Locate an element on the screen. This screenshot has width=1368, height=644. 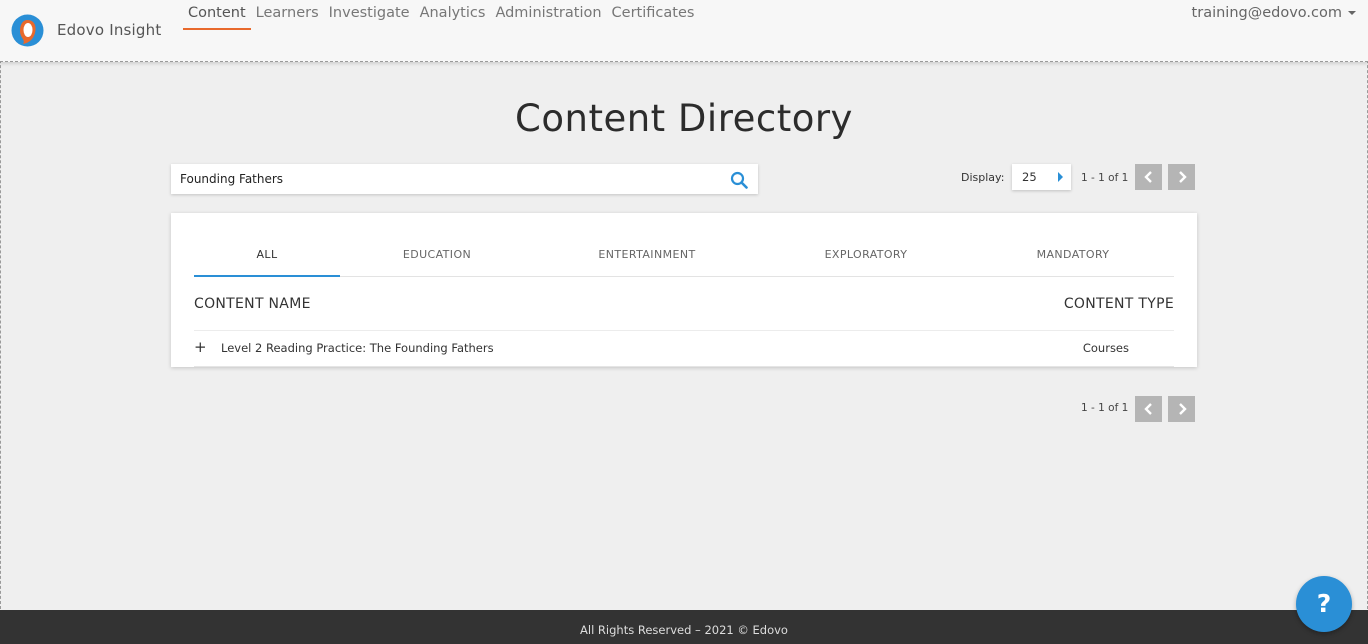
footer: All Rights Reserved – 2021 © Edovo is located at coordinates (684, 627).